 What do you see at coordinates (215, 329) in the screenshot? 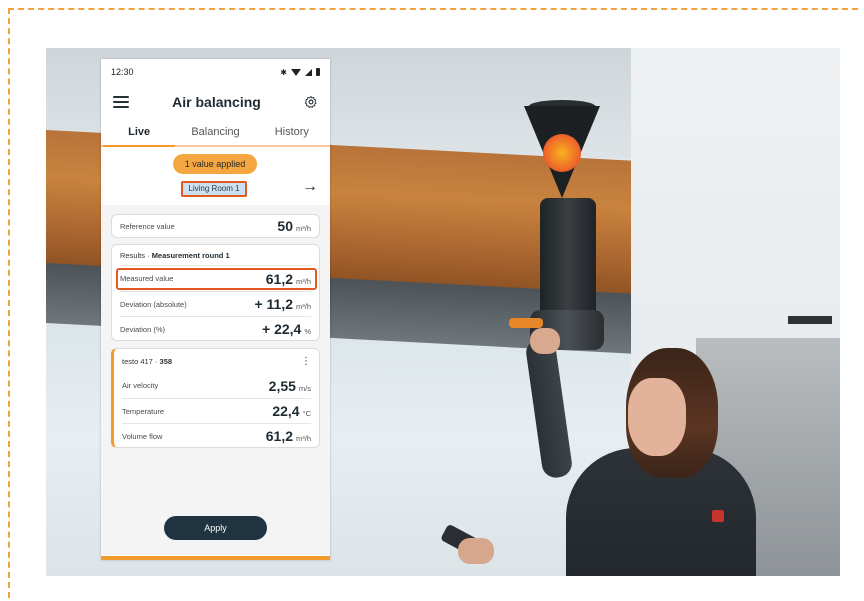
I see `deviation-percent-row: Deviation (%) + 22,4%` at bounding box center [215, 329].